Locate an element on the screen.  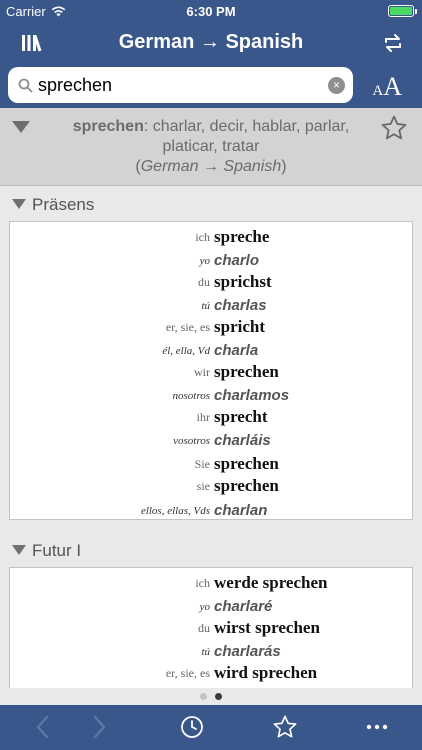
conjugation-row: du sprichst is located at coordinates (212, 282).